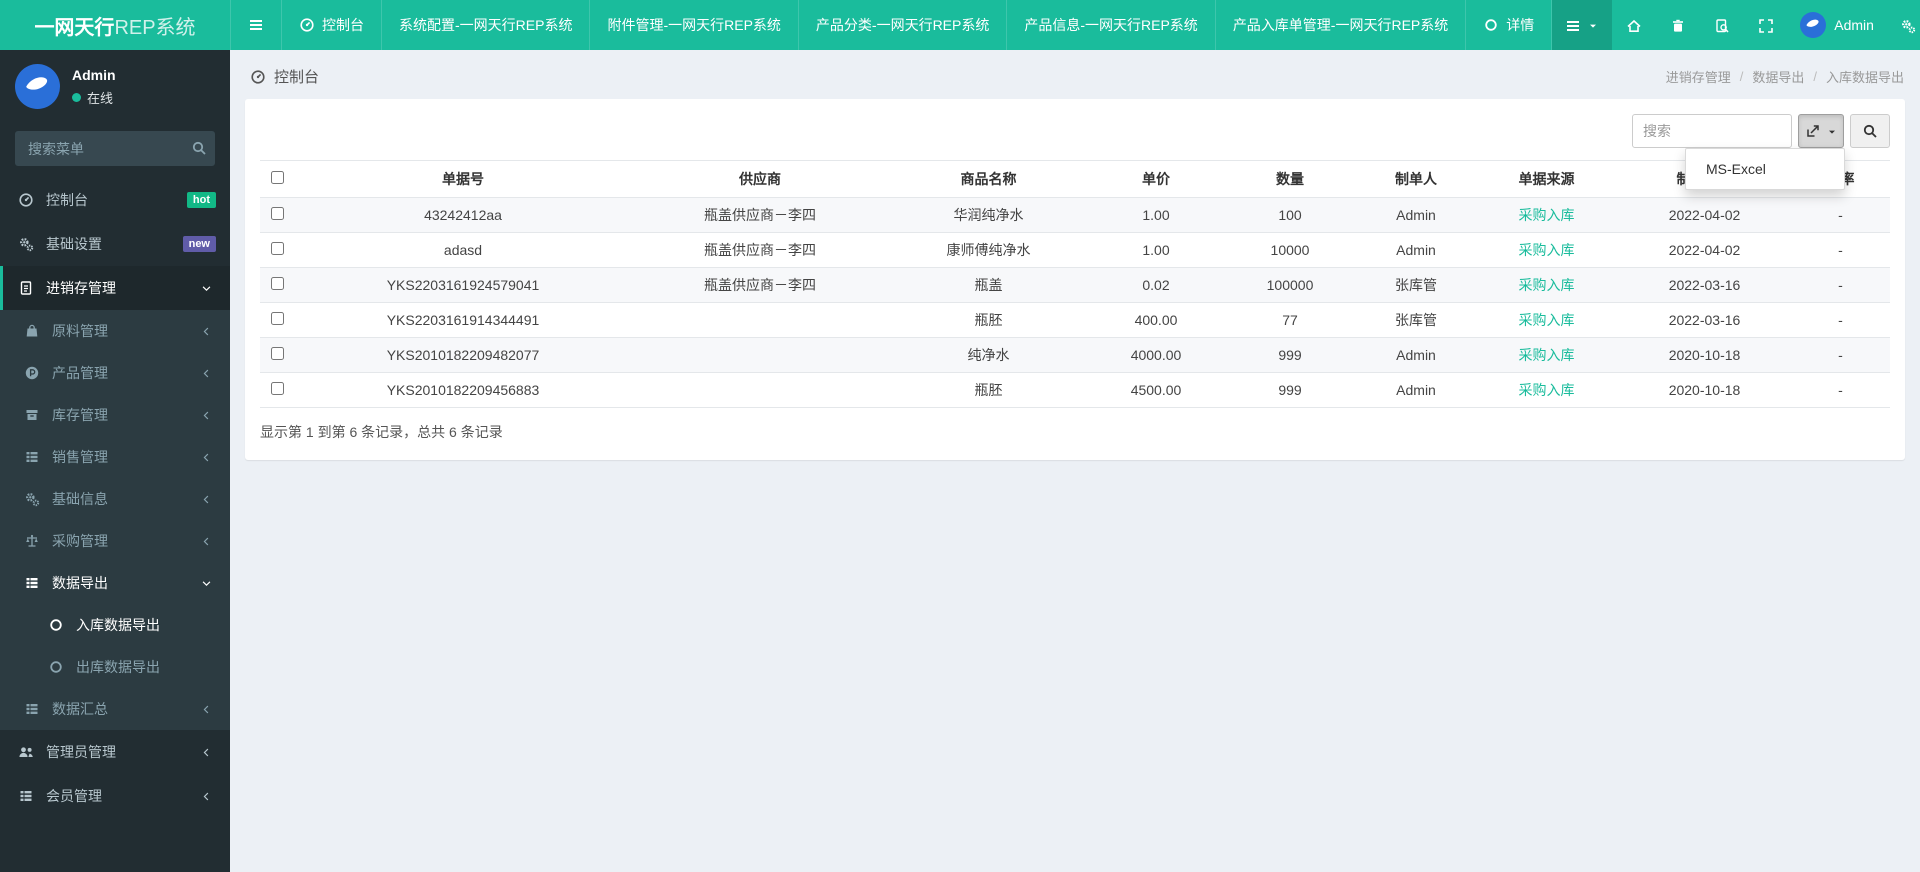 The height and width of the screenshot is (872, 1920). I want to click on breadcrumb-item: 数据导出, so click(1778, 76).